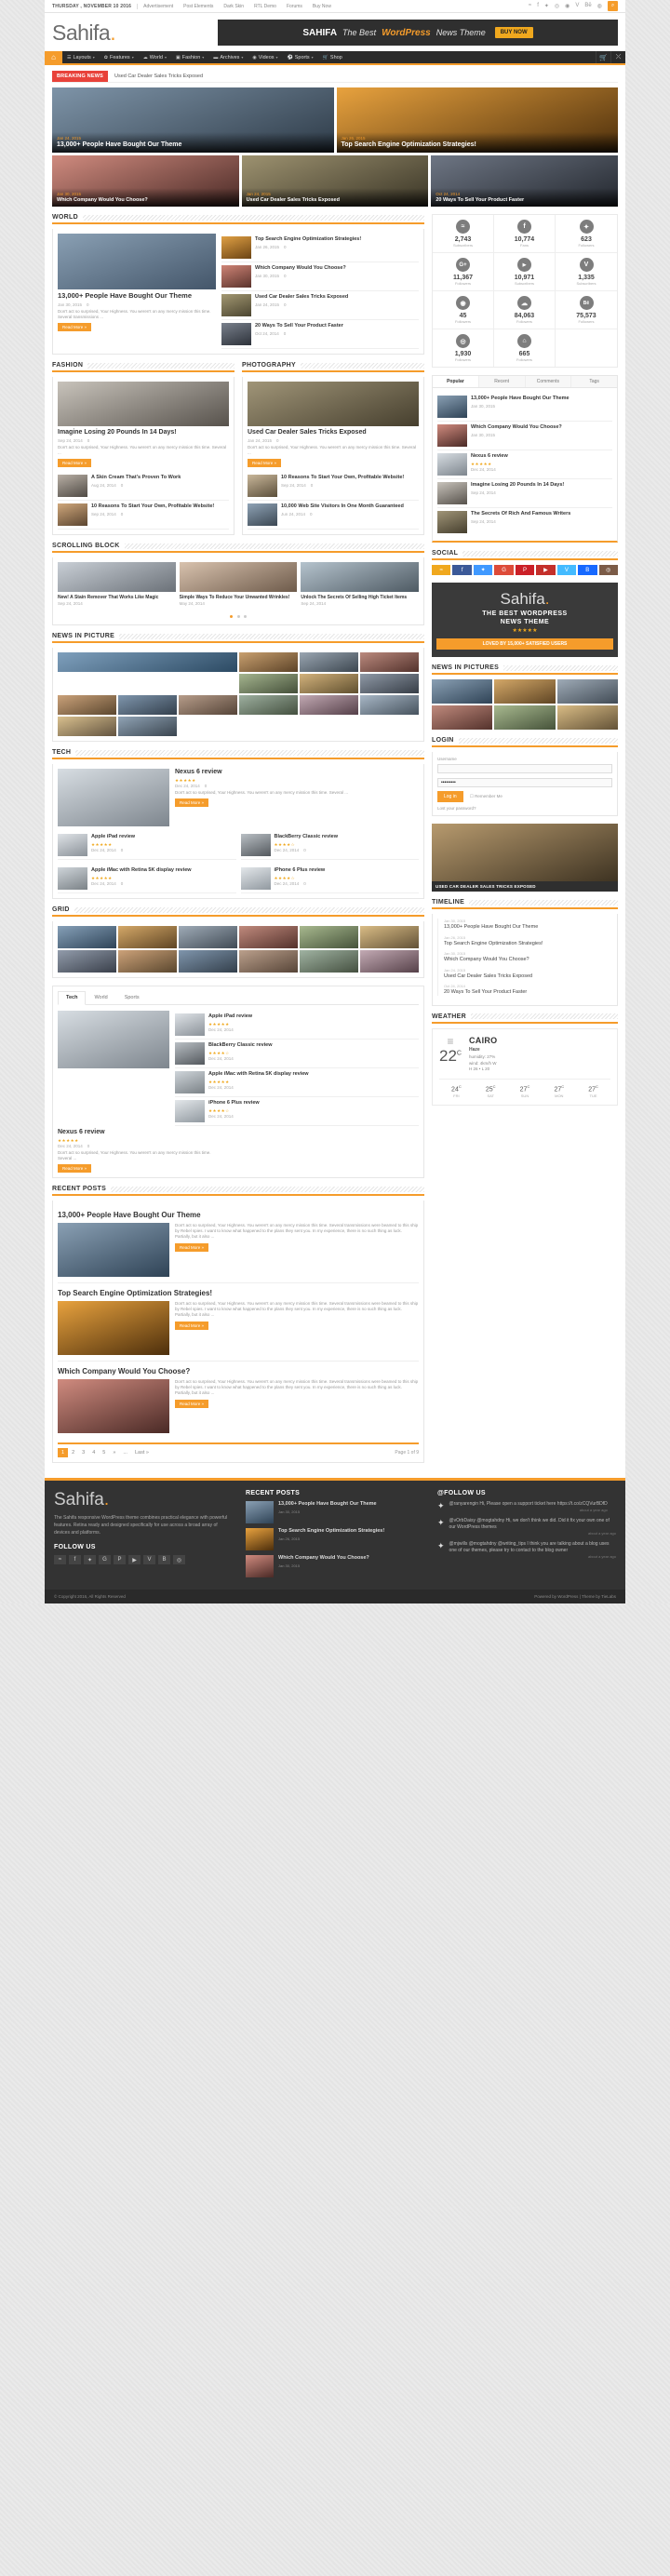  I want to click on page-4: 4, so click(93, 1452).